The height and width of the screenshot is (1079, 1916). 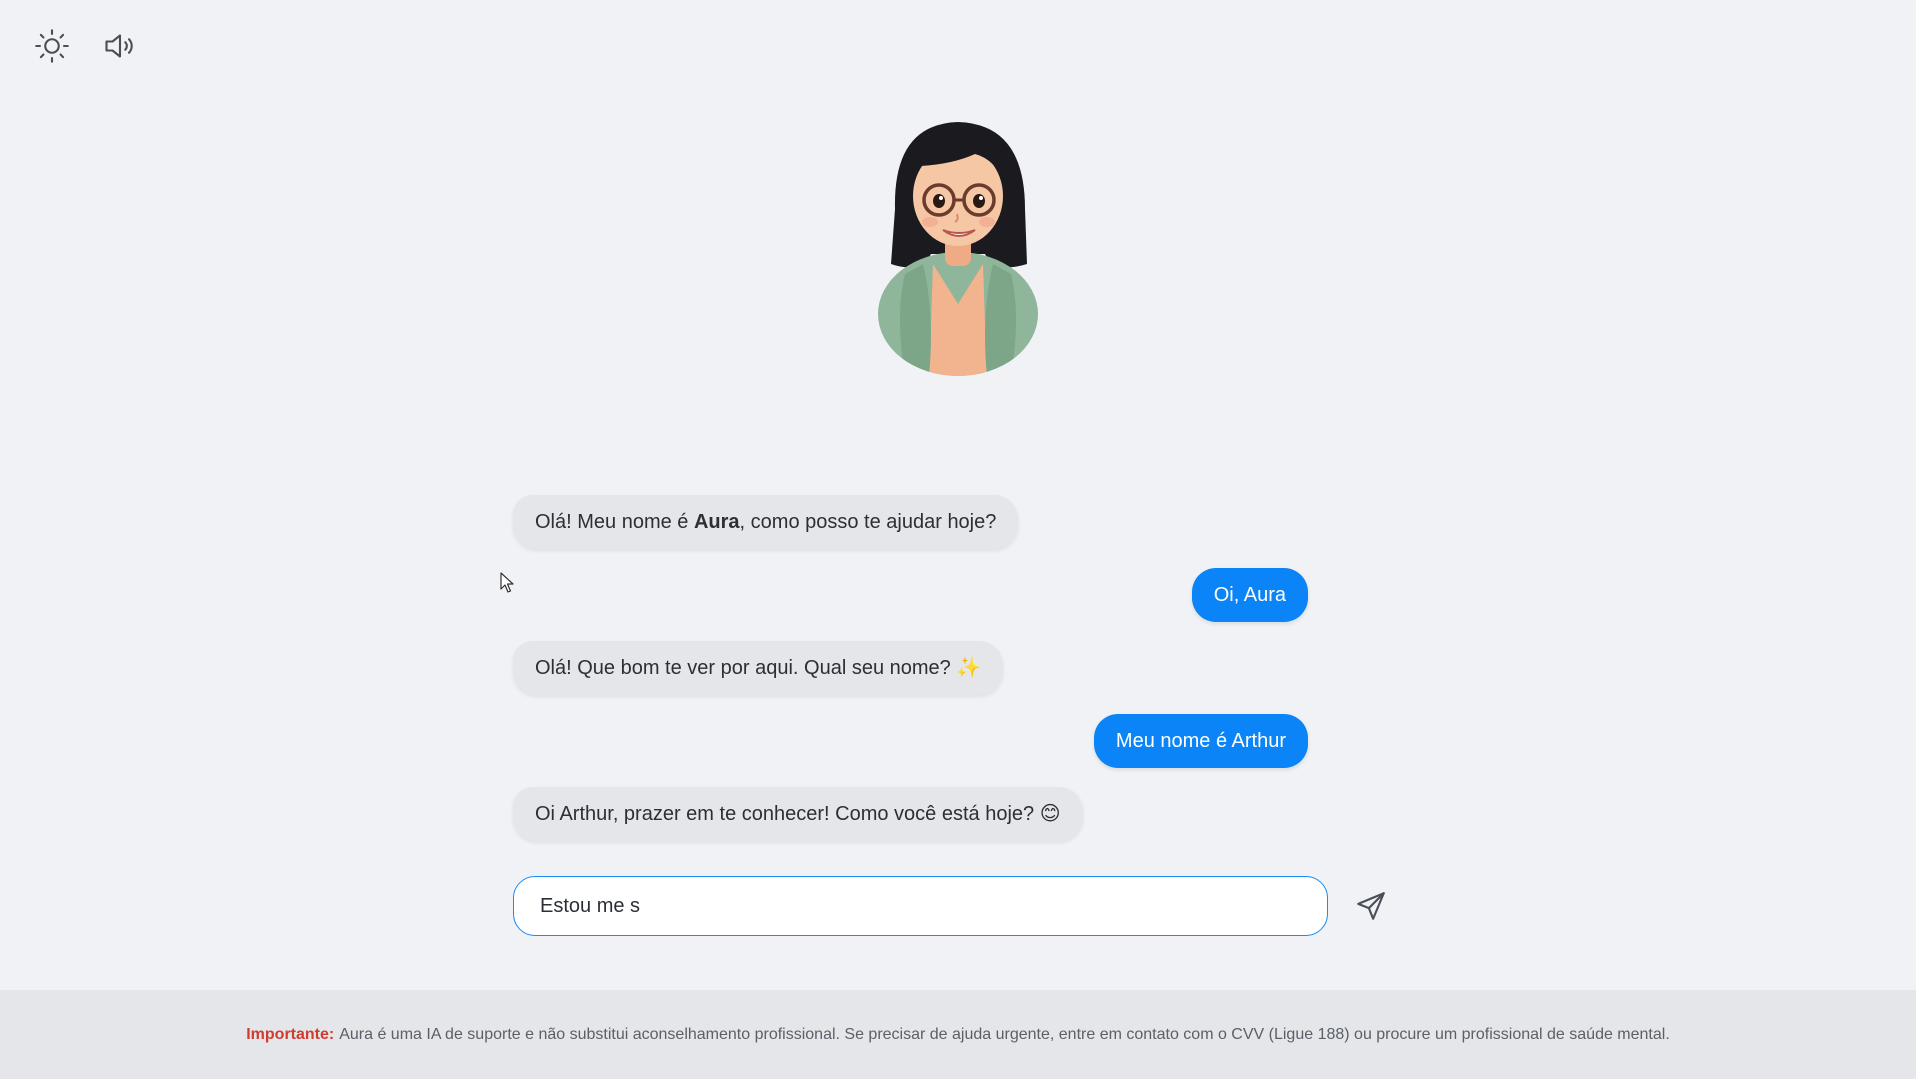 I want to click on disclaimer-label: Importante:, so click(x=290, y=1034).